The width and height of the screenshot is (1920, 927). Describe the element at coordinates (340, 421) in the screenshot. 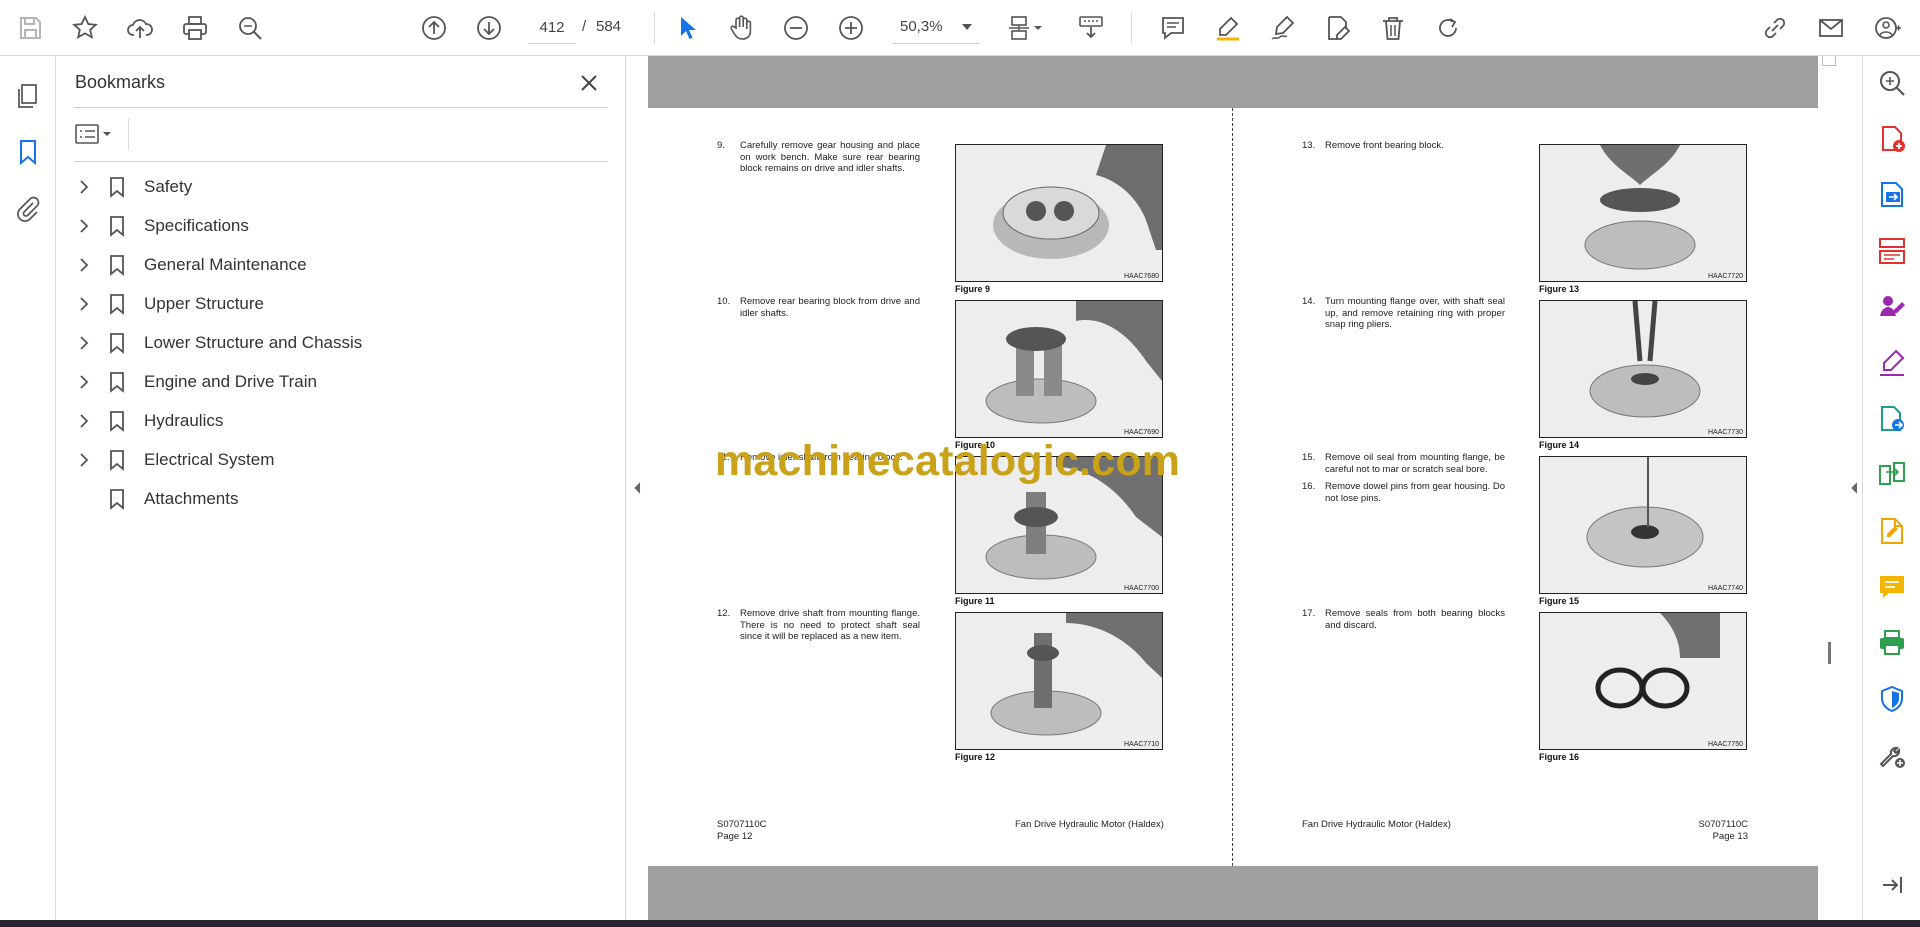

I see `bookmark-item-hydraulics: Hydraulics` at that location.